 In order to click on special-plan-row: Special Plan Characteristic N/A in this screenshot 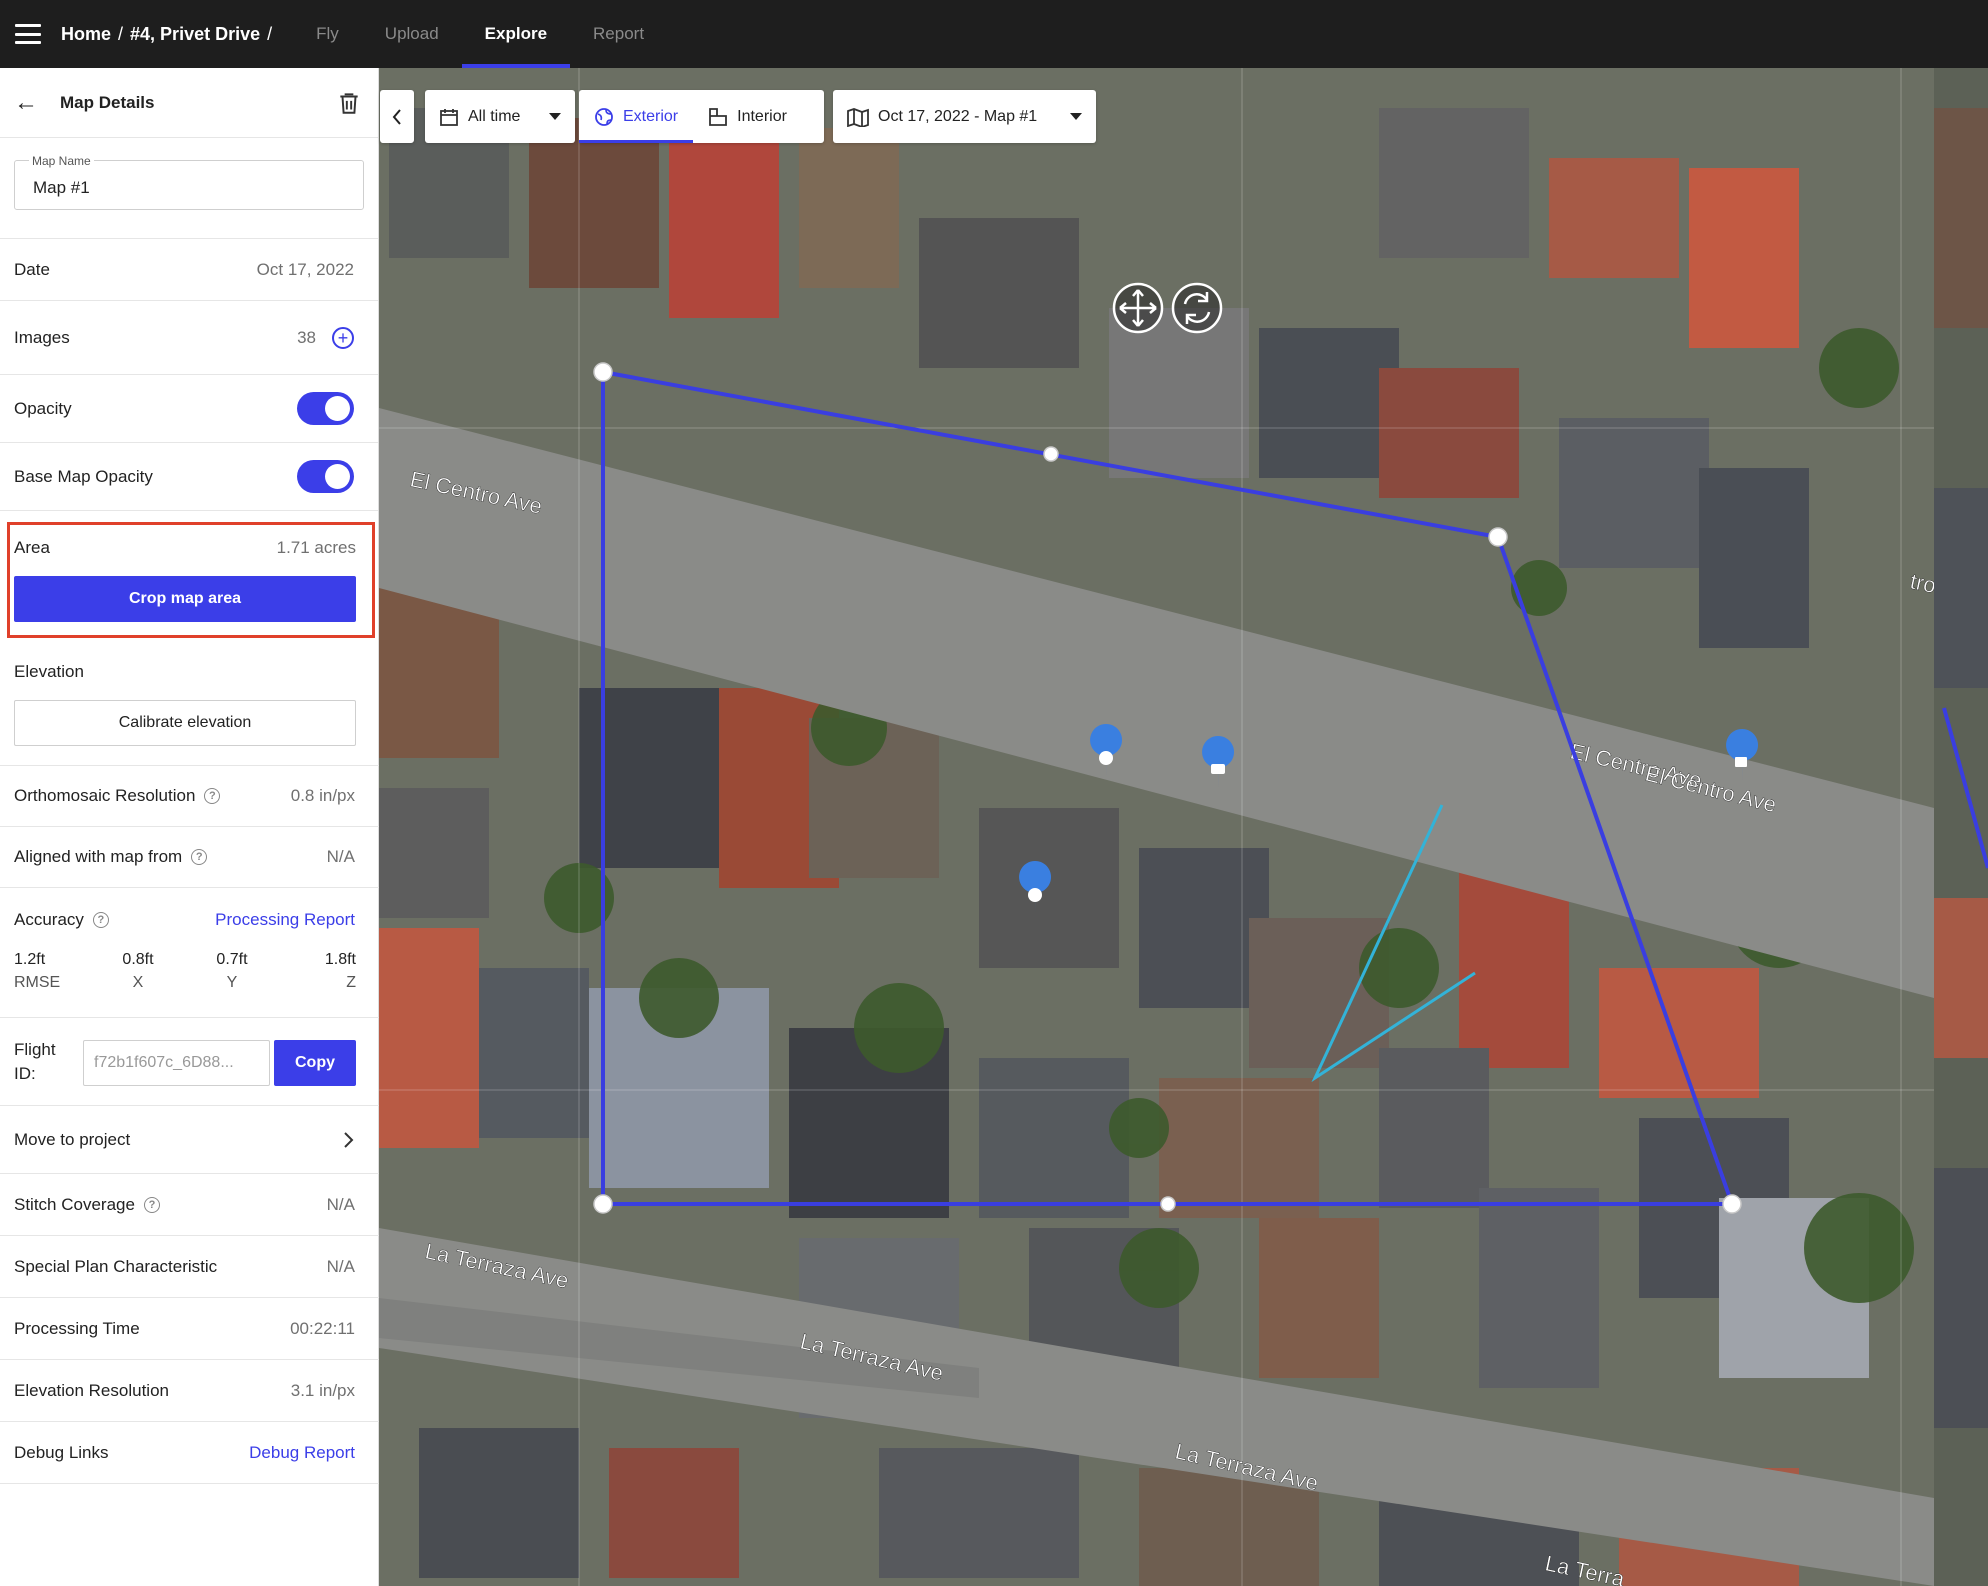, I will do `click(189, 1267)`.